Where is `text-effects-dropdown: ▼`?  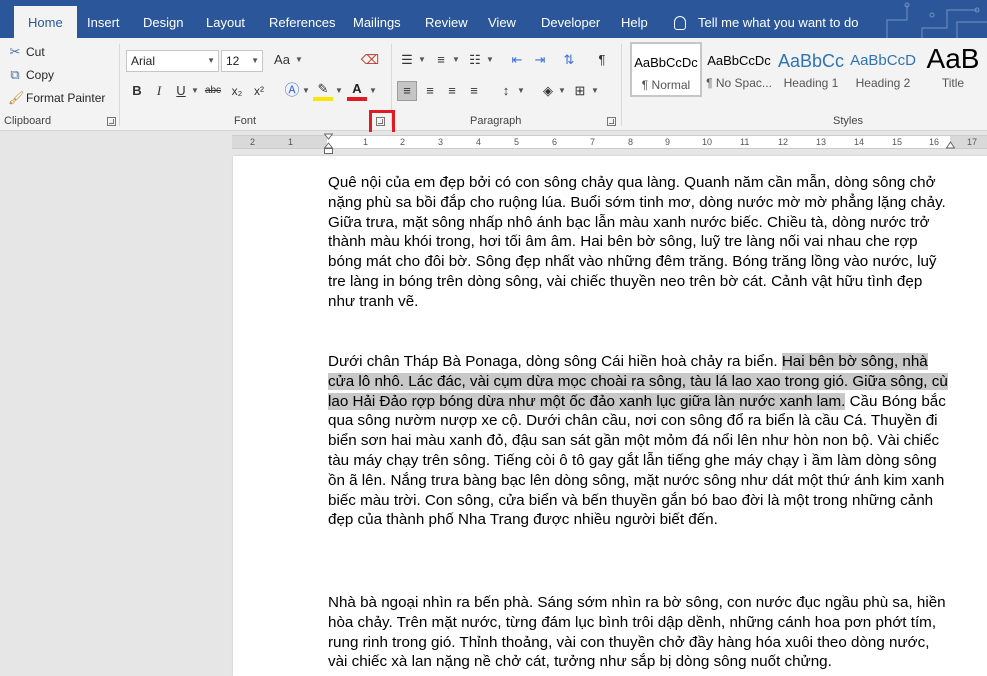
text-effects-dropdown: ▼ is located at coordinates (306, 91).